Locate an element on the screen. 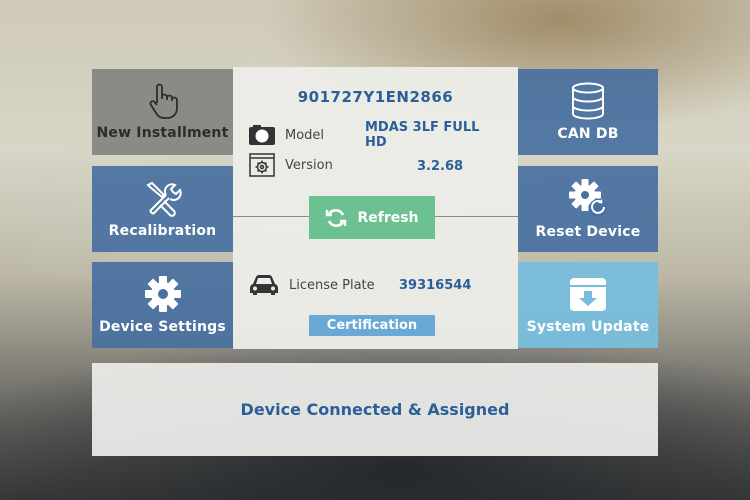  license-plate-row: License Plate 39316544 is located at coordinates (376, 285).